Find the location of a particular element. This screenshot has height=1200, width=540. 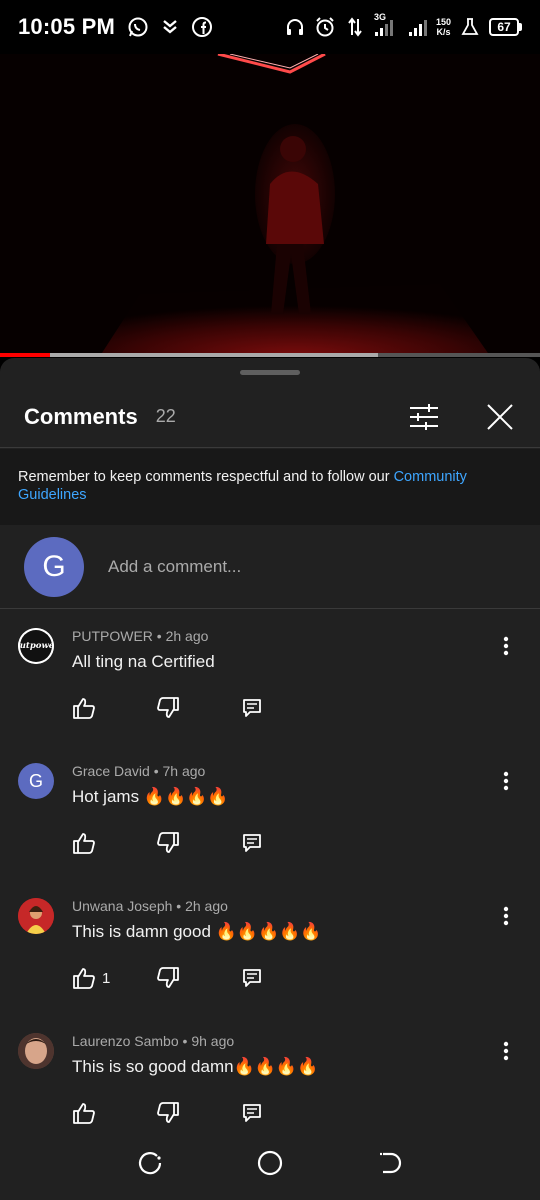

comment-avatar: Putpower is located at coordinates (36, 646).